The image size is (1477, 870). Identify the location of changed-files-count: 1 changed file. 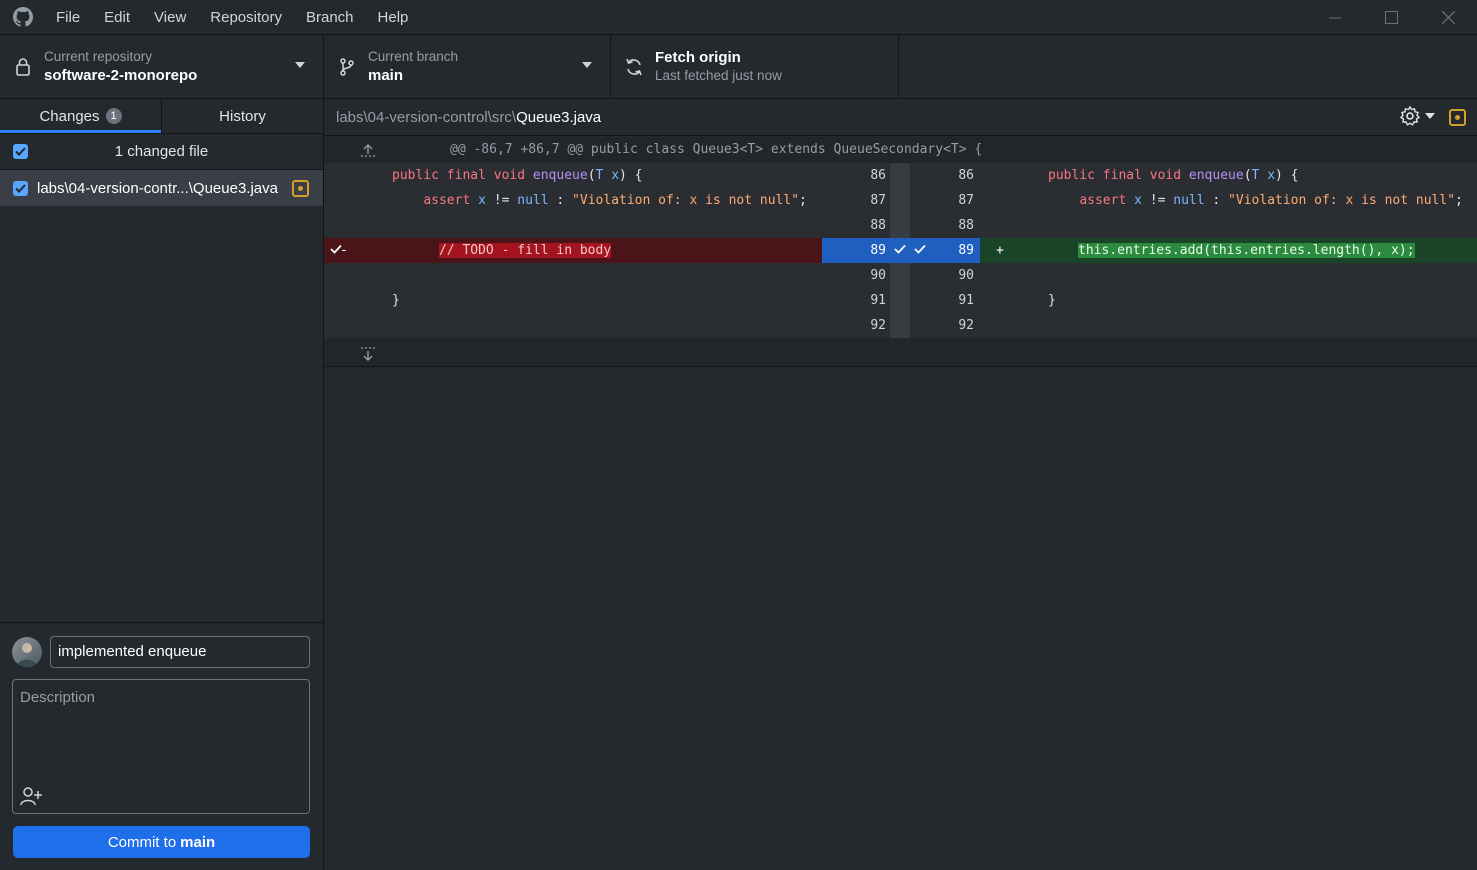
(161, 151).